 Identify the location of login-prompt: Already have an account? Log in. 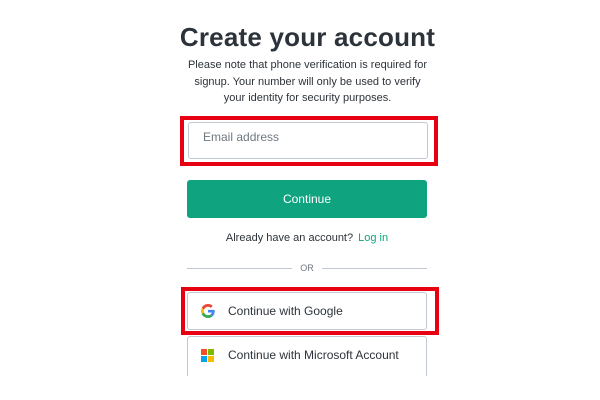
(300, 238).